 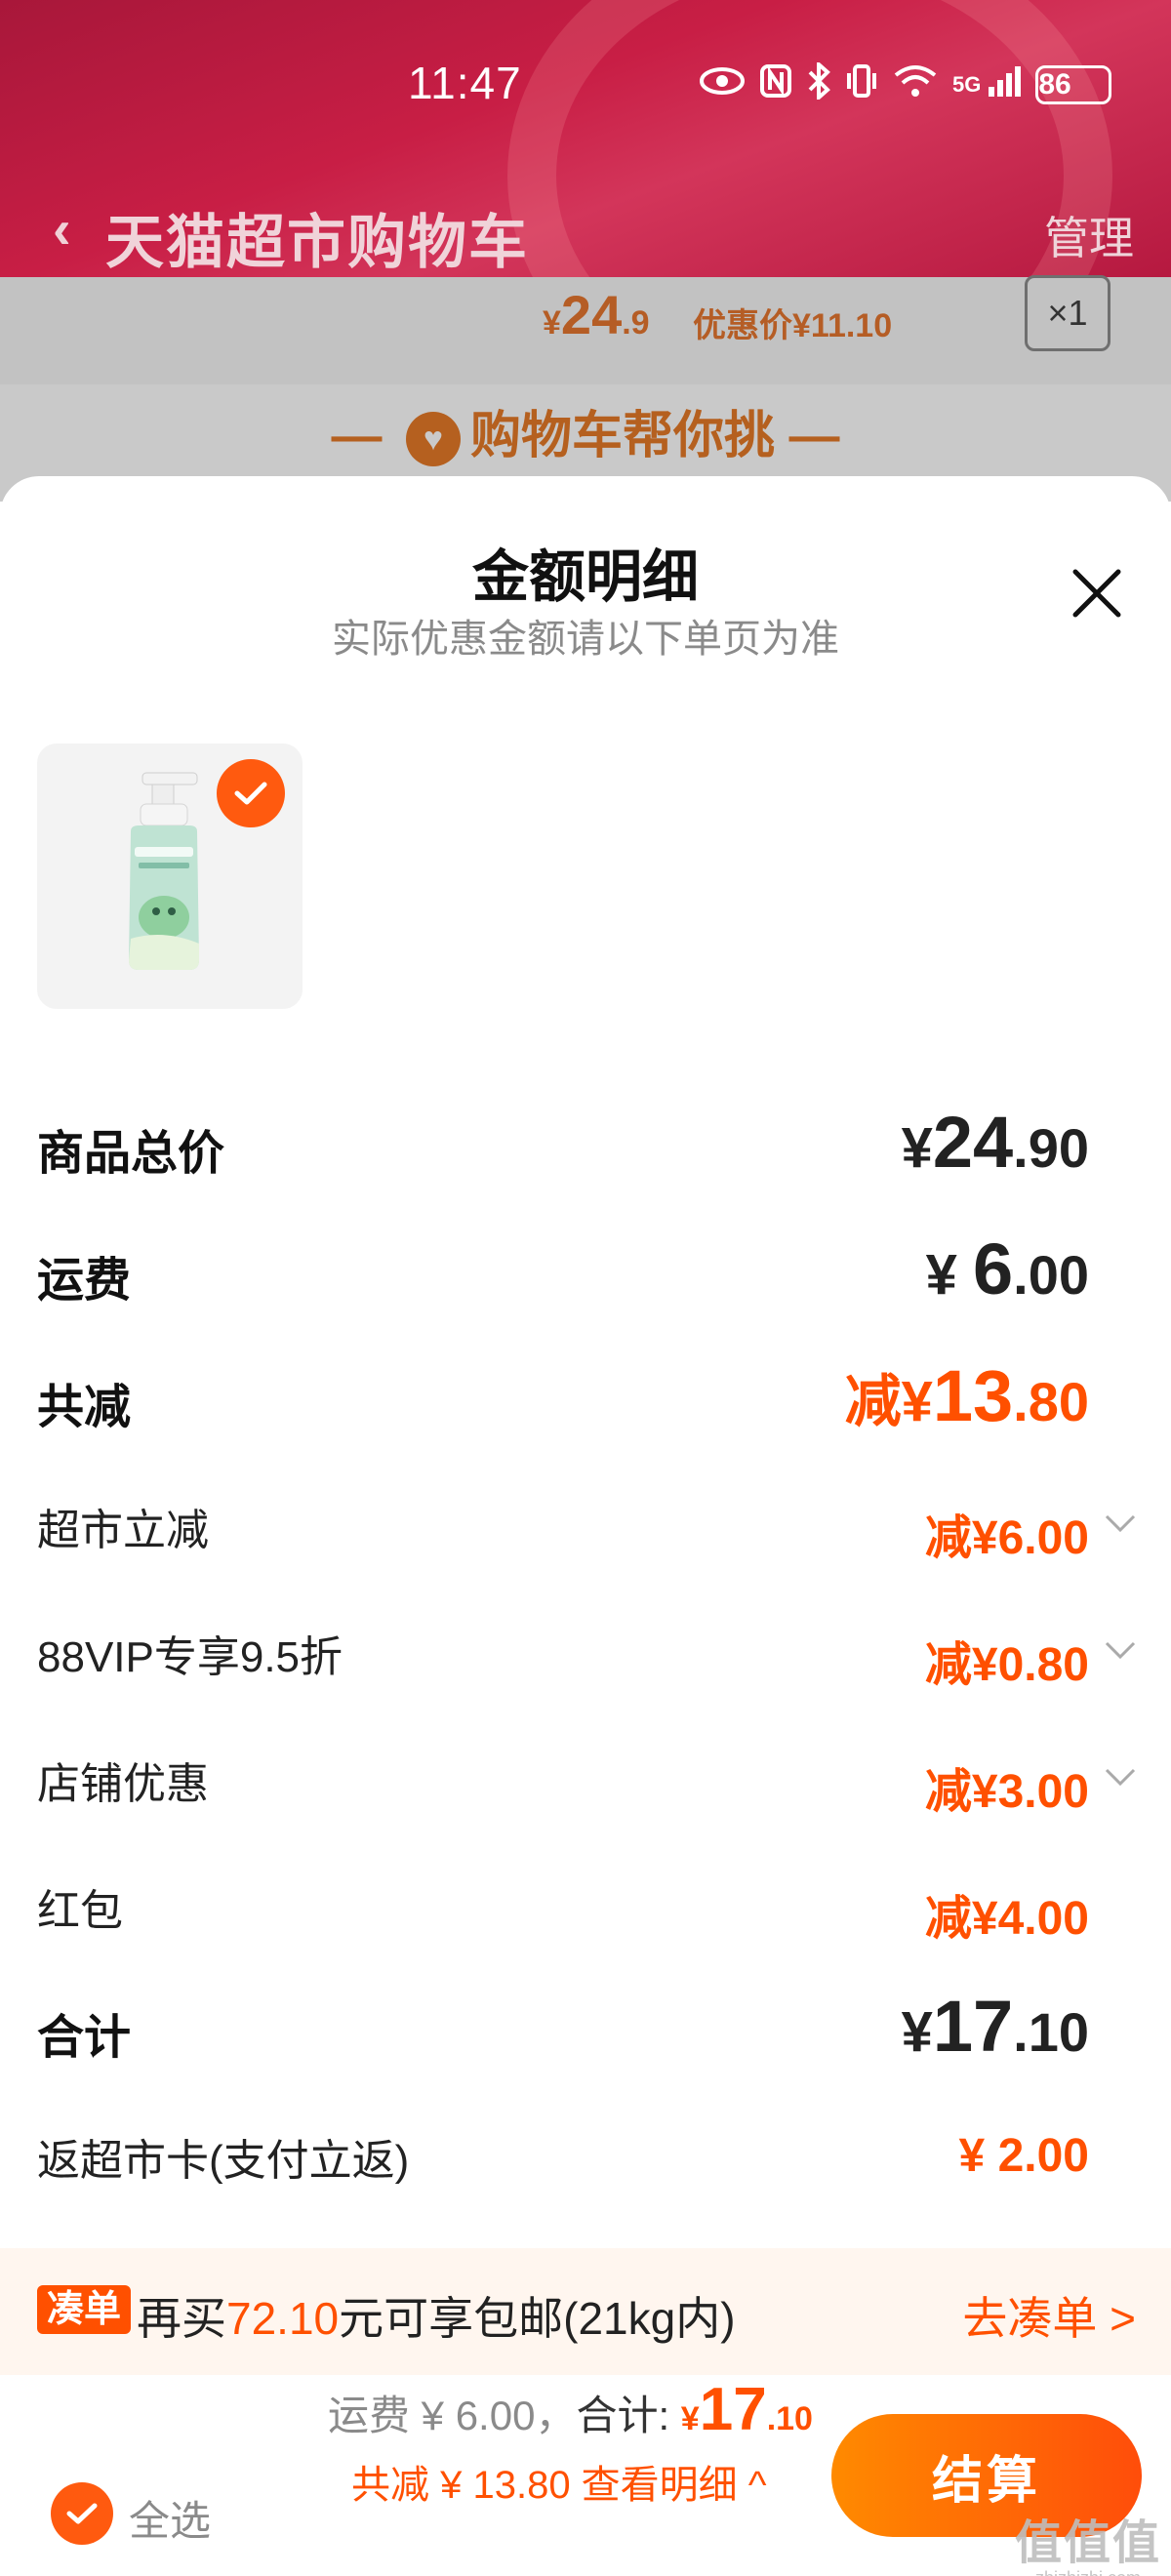 I want to click on row-label: 88VIP专享9.5折, so click(x=190, y=1657).